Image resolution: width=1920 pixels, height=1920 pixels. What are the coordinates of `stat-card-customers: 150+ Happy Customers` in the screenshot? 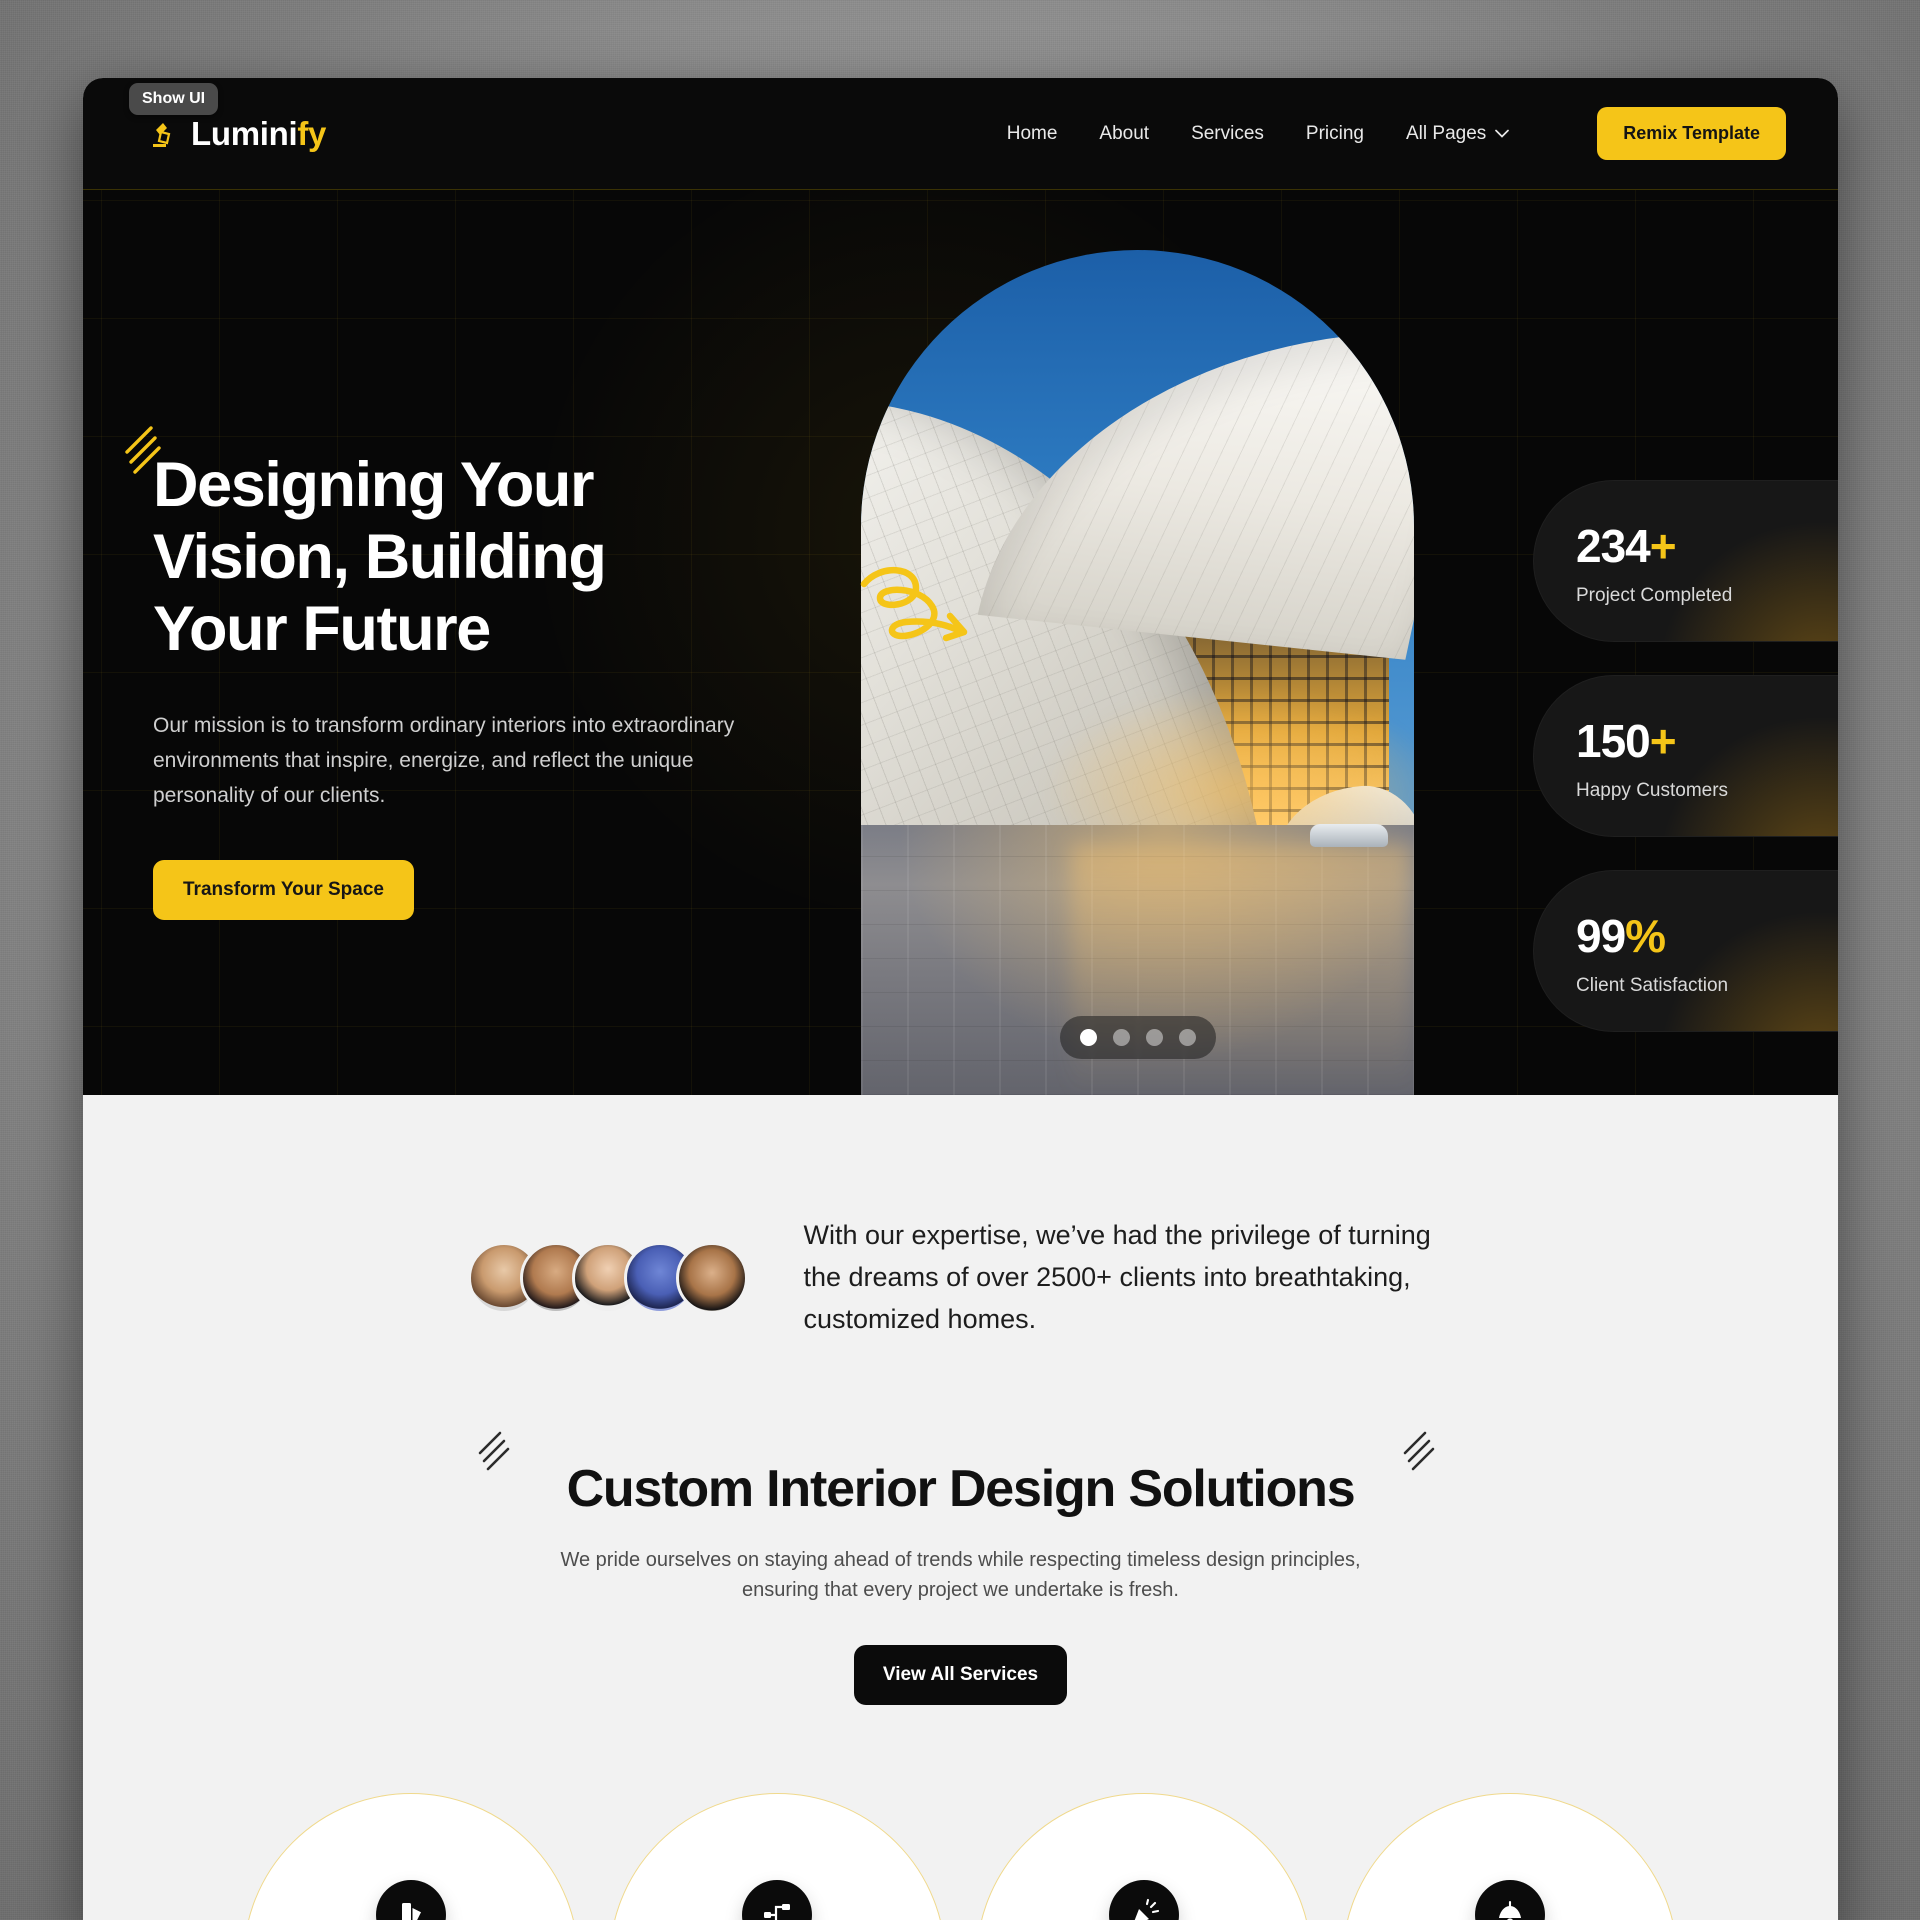 It's located at (1685, 756).